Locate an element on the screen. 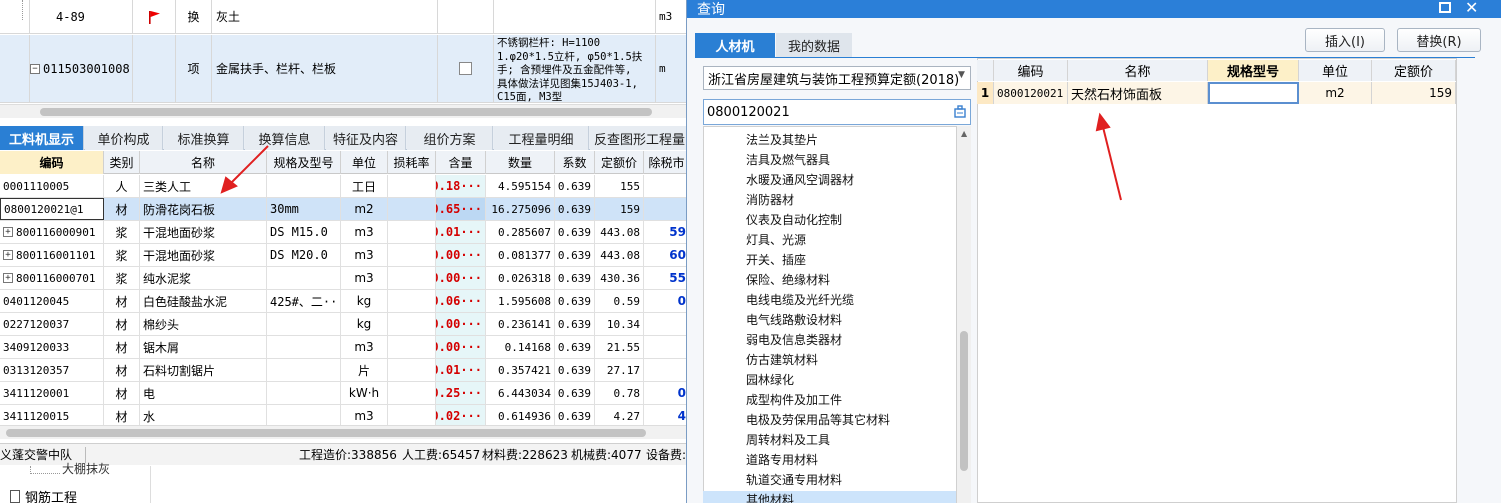 This screenshot has width=1501, height=503. tree-item: 其他材料 is located at coordinates (829, 497).